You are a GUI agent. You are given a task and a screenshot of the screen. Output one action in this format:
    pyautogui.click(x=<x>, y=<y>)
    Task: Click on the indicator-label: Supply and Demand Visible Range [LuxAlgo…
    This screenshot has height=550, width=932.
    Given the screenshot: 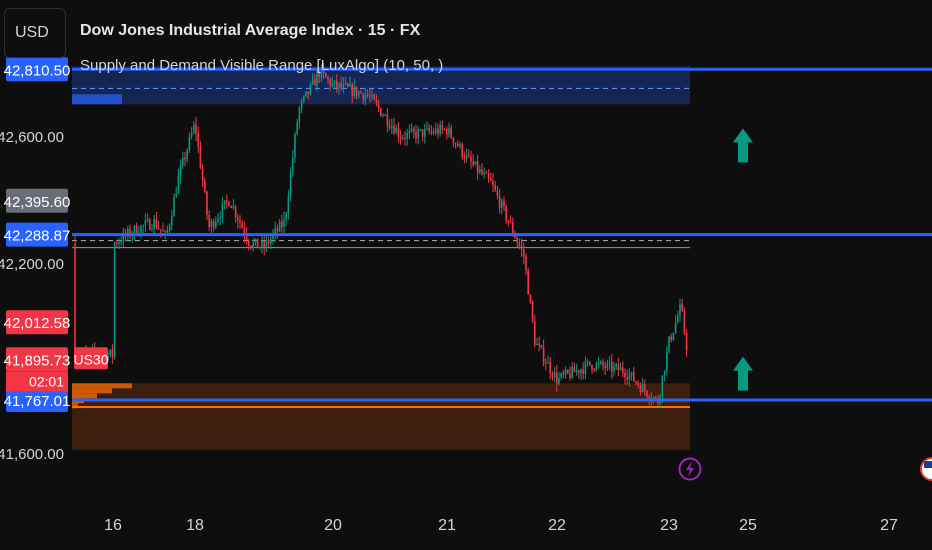 What is the action you would take?
    pyautogui.click(x=261, y=65)
    